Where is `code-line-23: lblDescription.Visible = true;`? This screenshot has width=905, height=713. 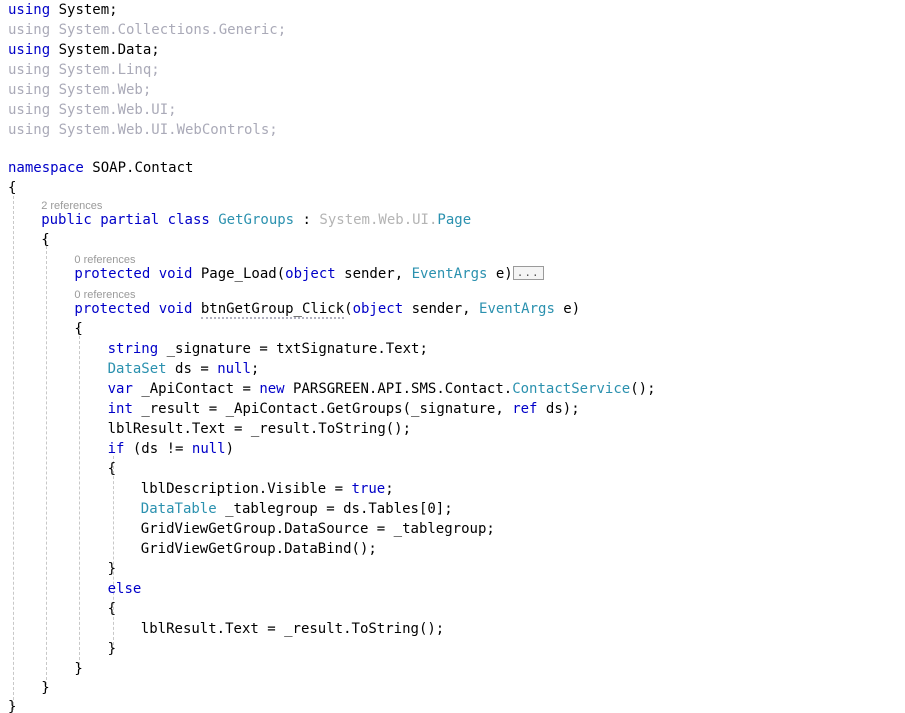
code-line-23: lblDescription.Visible = true; is located at coordinates (263, 489).